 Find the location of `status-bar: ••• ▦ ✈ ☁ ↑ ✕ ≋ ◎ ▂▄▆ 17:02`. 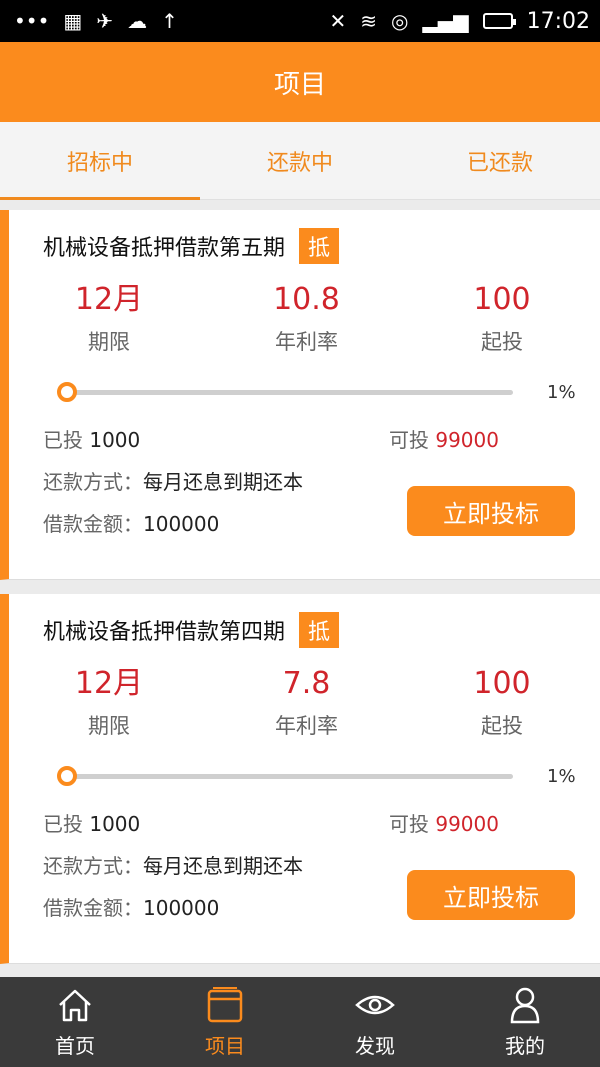

status-bar: ••• ▦ ✈ ☁ ↑ ✕ ≋ ◎ ▂▄▆ 17:02 is located at coordinates (300, 21).